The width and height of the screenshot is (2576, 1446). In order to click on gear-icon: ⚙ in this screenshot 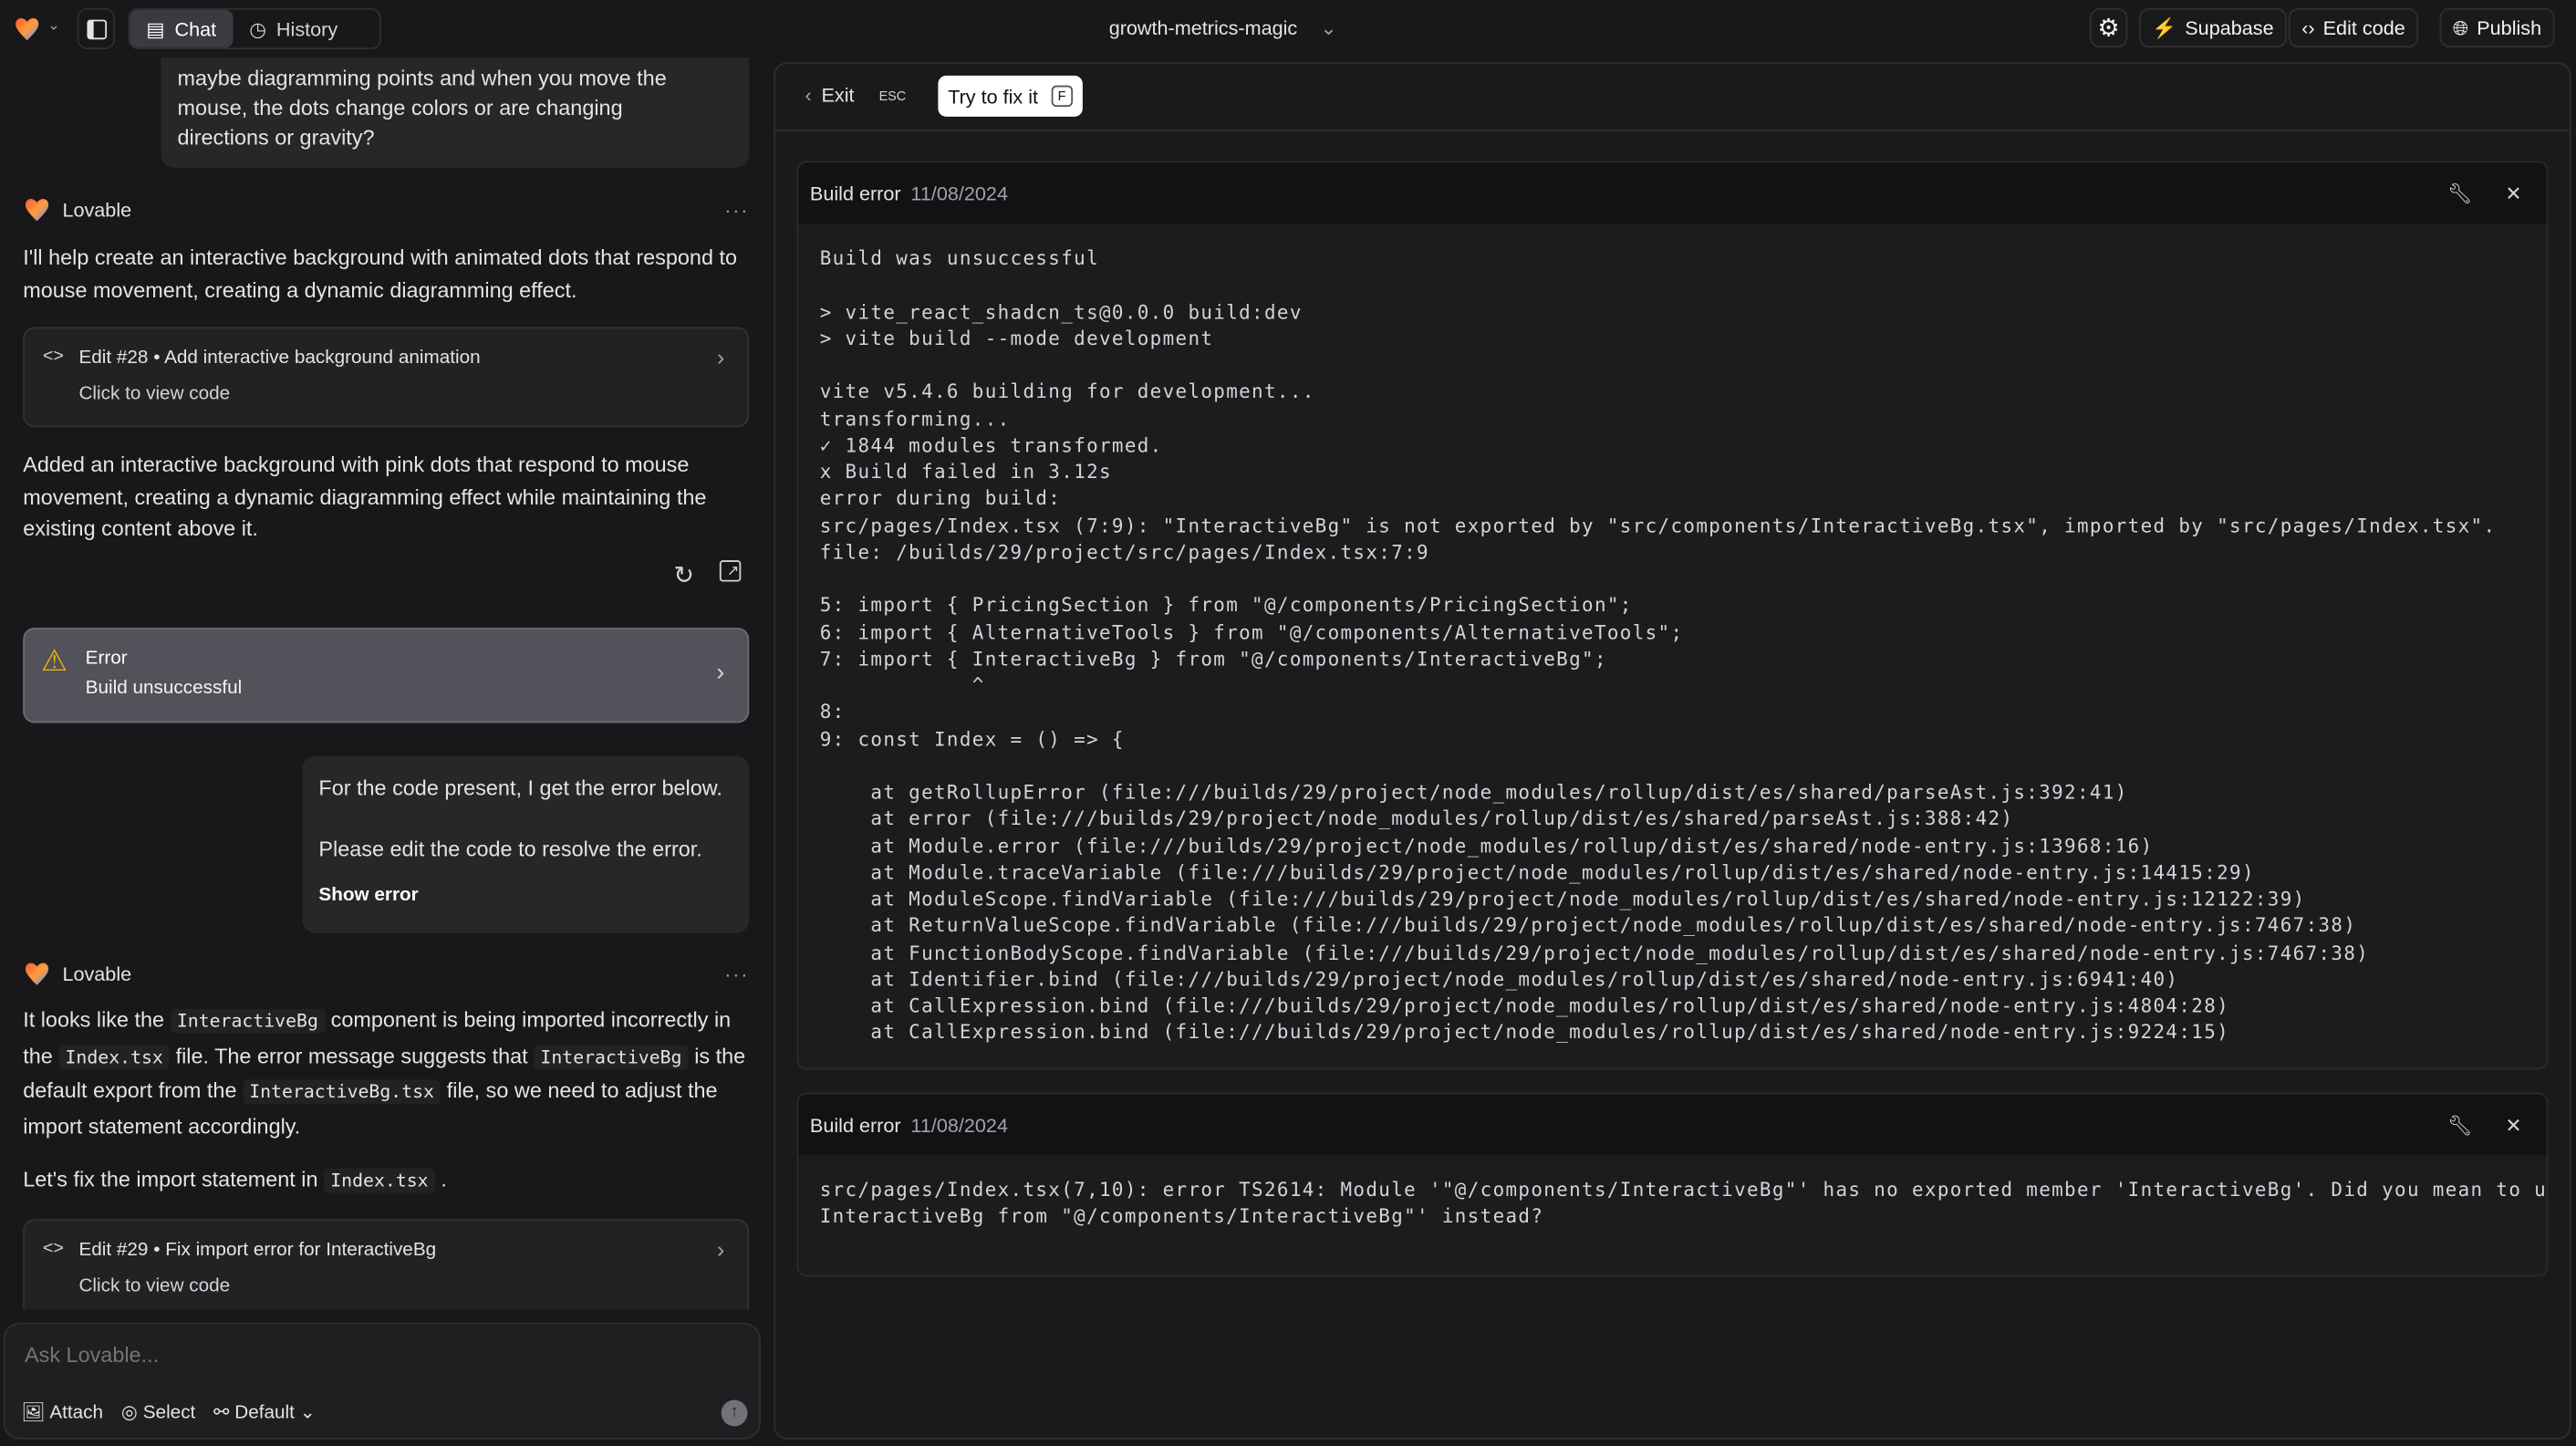, I will do `click(2108, 29)`.